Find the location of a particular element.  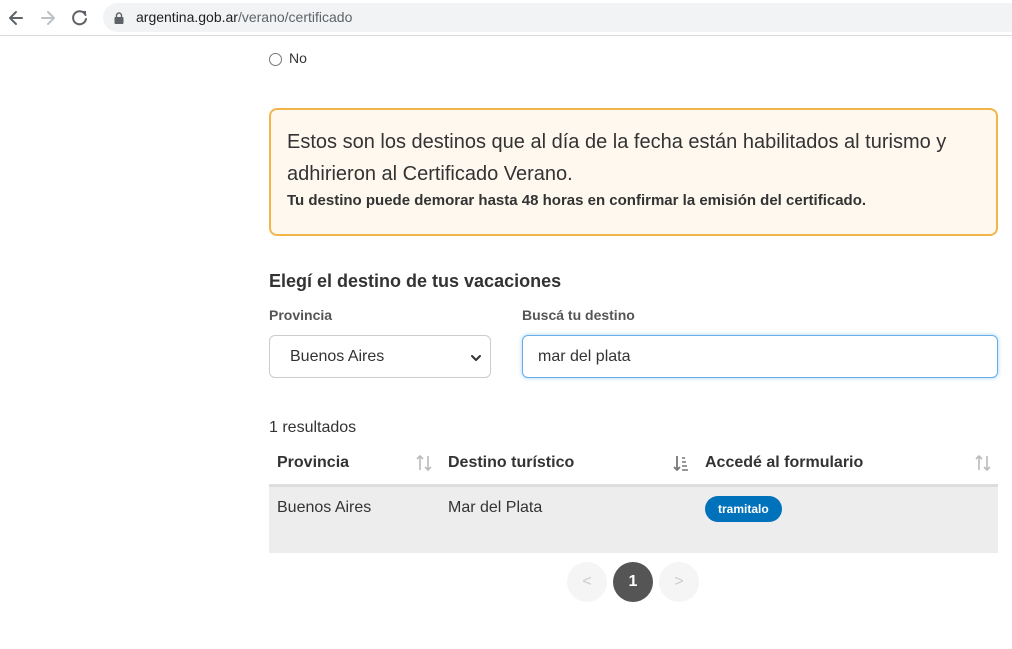

url-domain: argentina.gob.ar is located at coordinates (187, 17).